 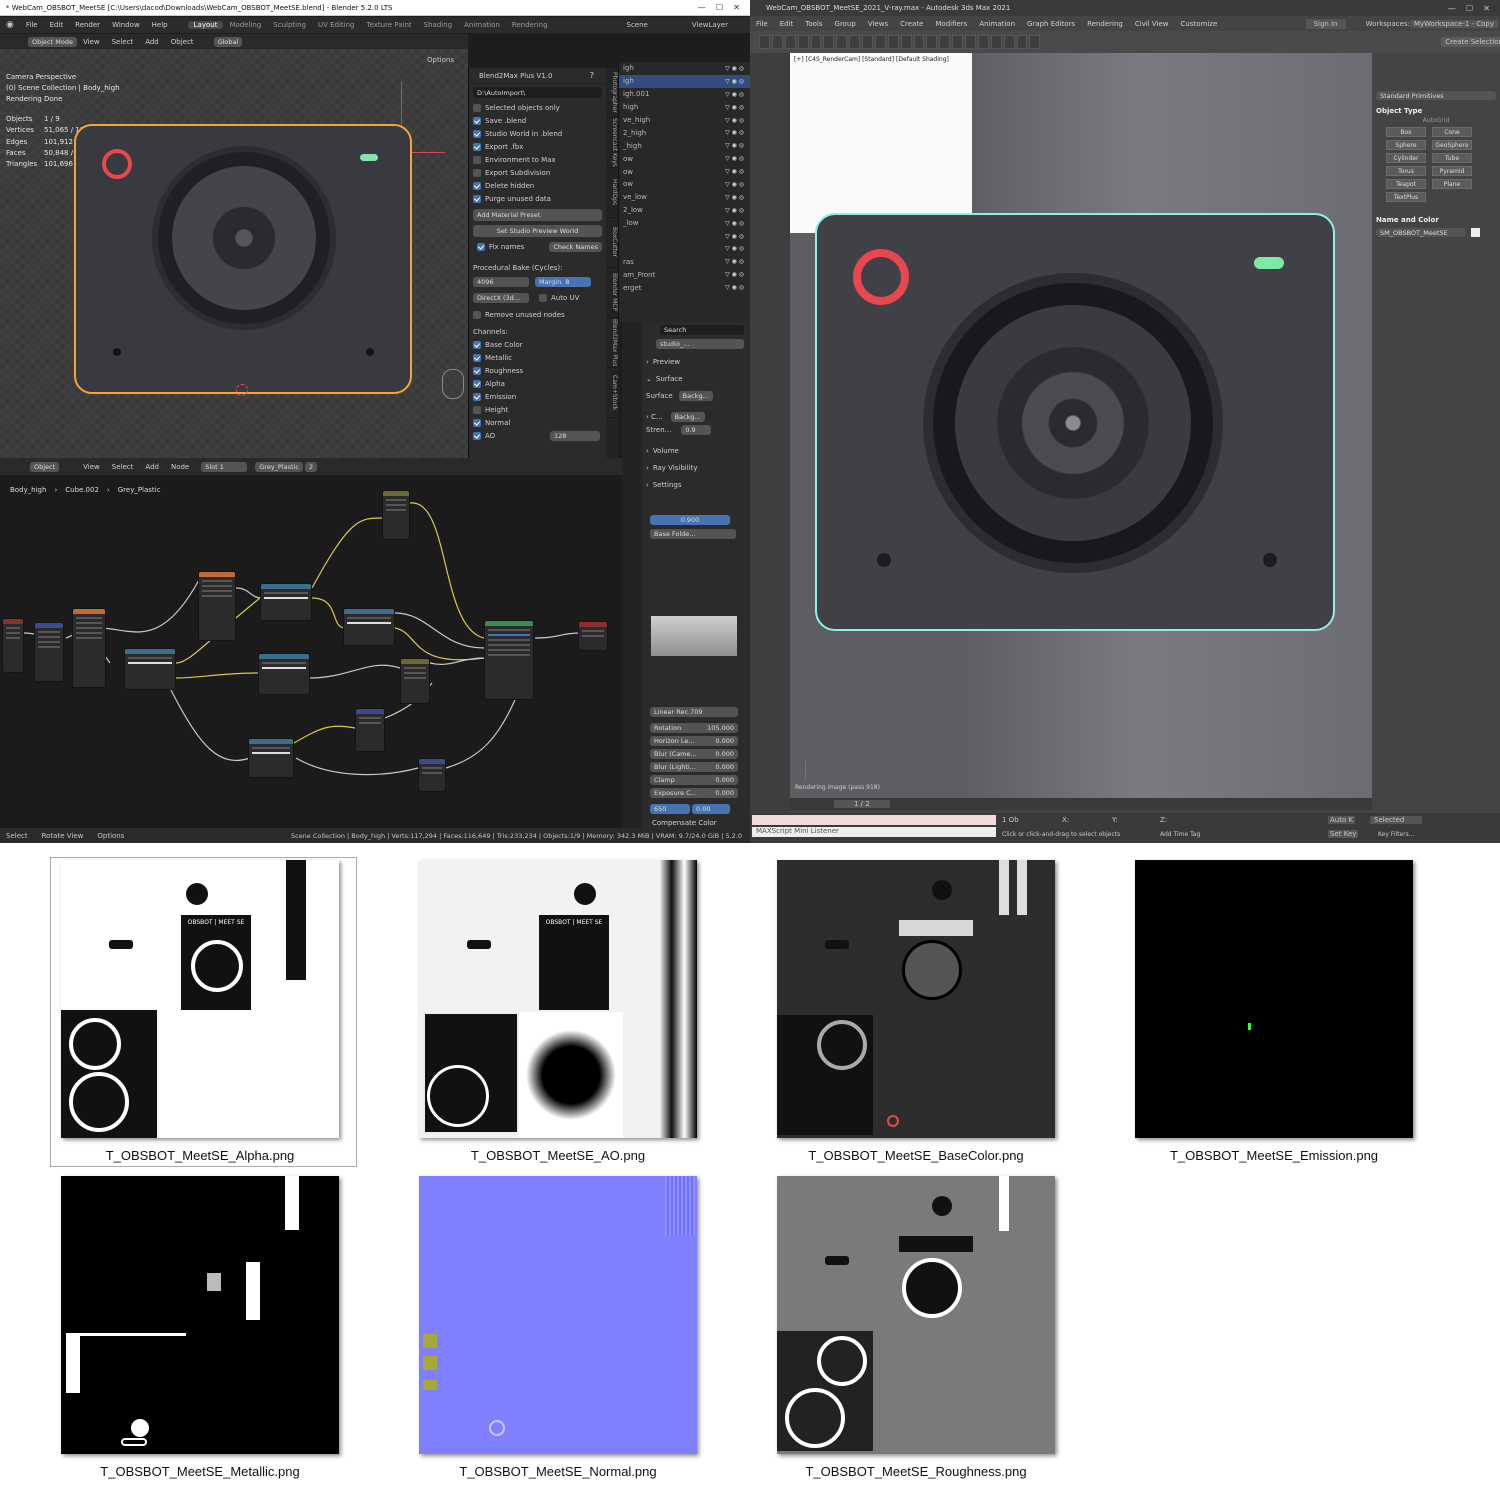 What do you see at coordinates (152, 42) in the screenshot?
I see `add-menu: Add` at bounding box center [152, 42].